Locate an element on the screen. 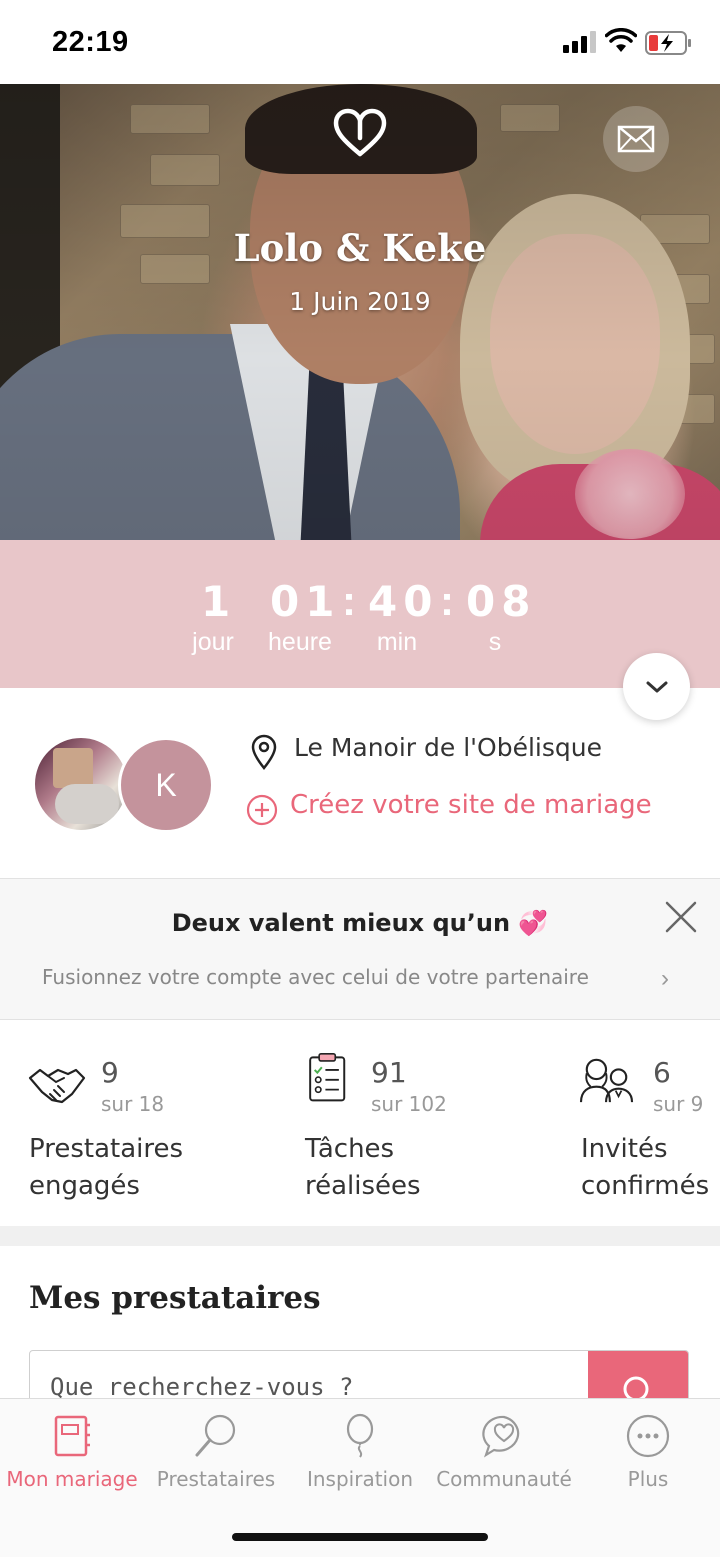 This screenshot has width=720, height=1557. guests-icon is located at coordinates (606, 1080).